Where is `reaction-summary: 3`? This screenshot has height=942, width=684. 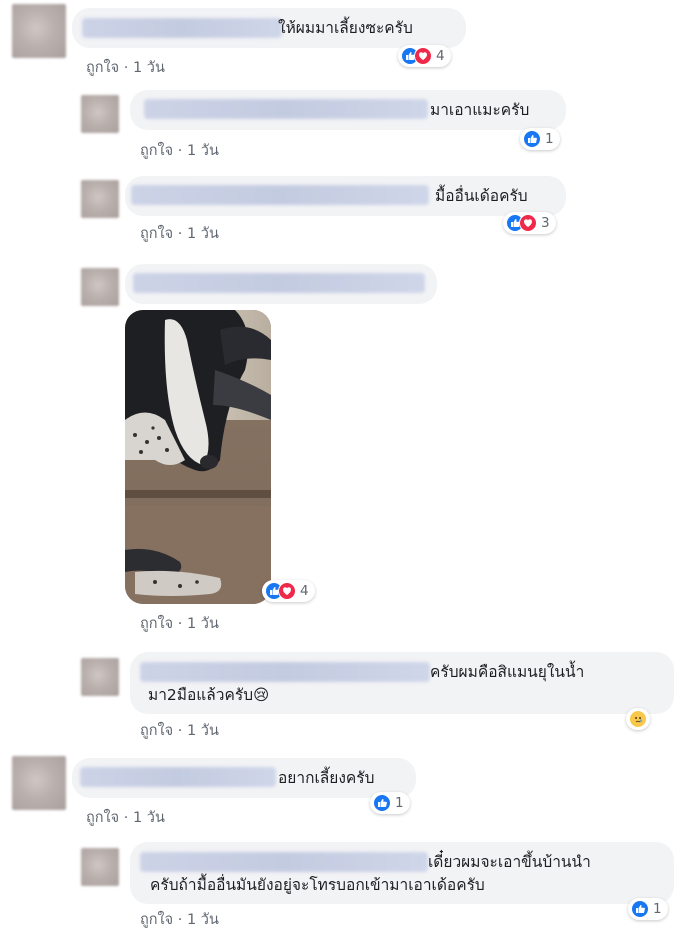
reaction-summary: 3 is located at coordinates (529, 223).